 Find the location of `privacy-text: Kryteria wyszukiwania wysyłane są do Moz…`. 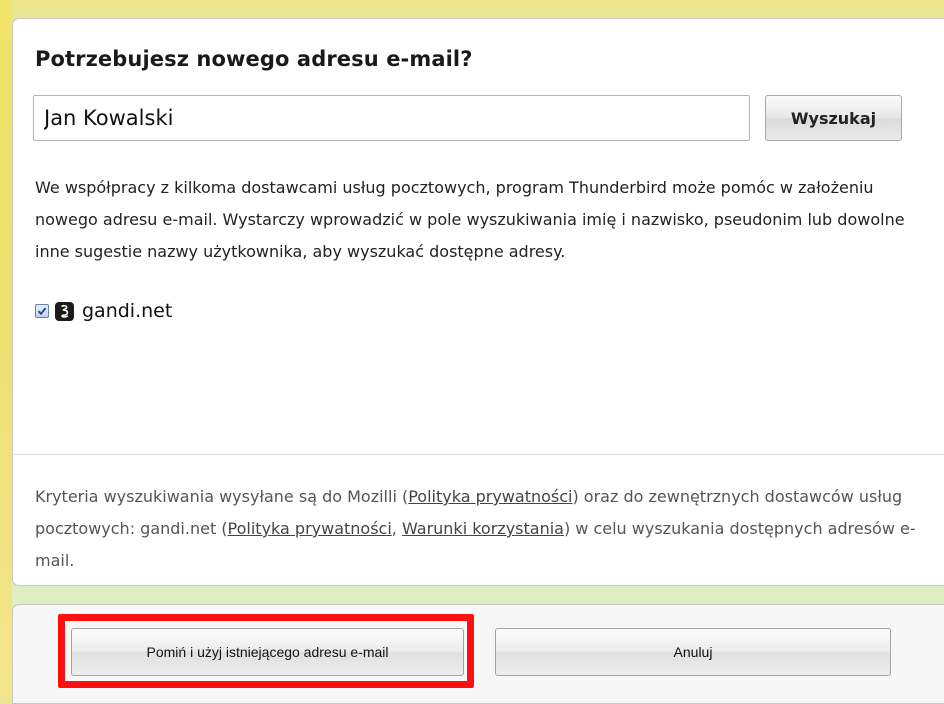

privacy-text: Kryteria wyszukiwania wysyłane są do Moz… is located at coordinates (222, 496).